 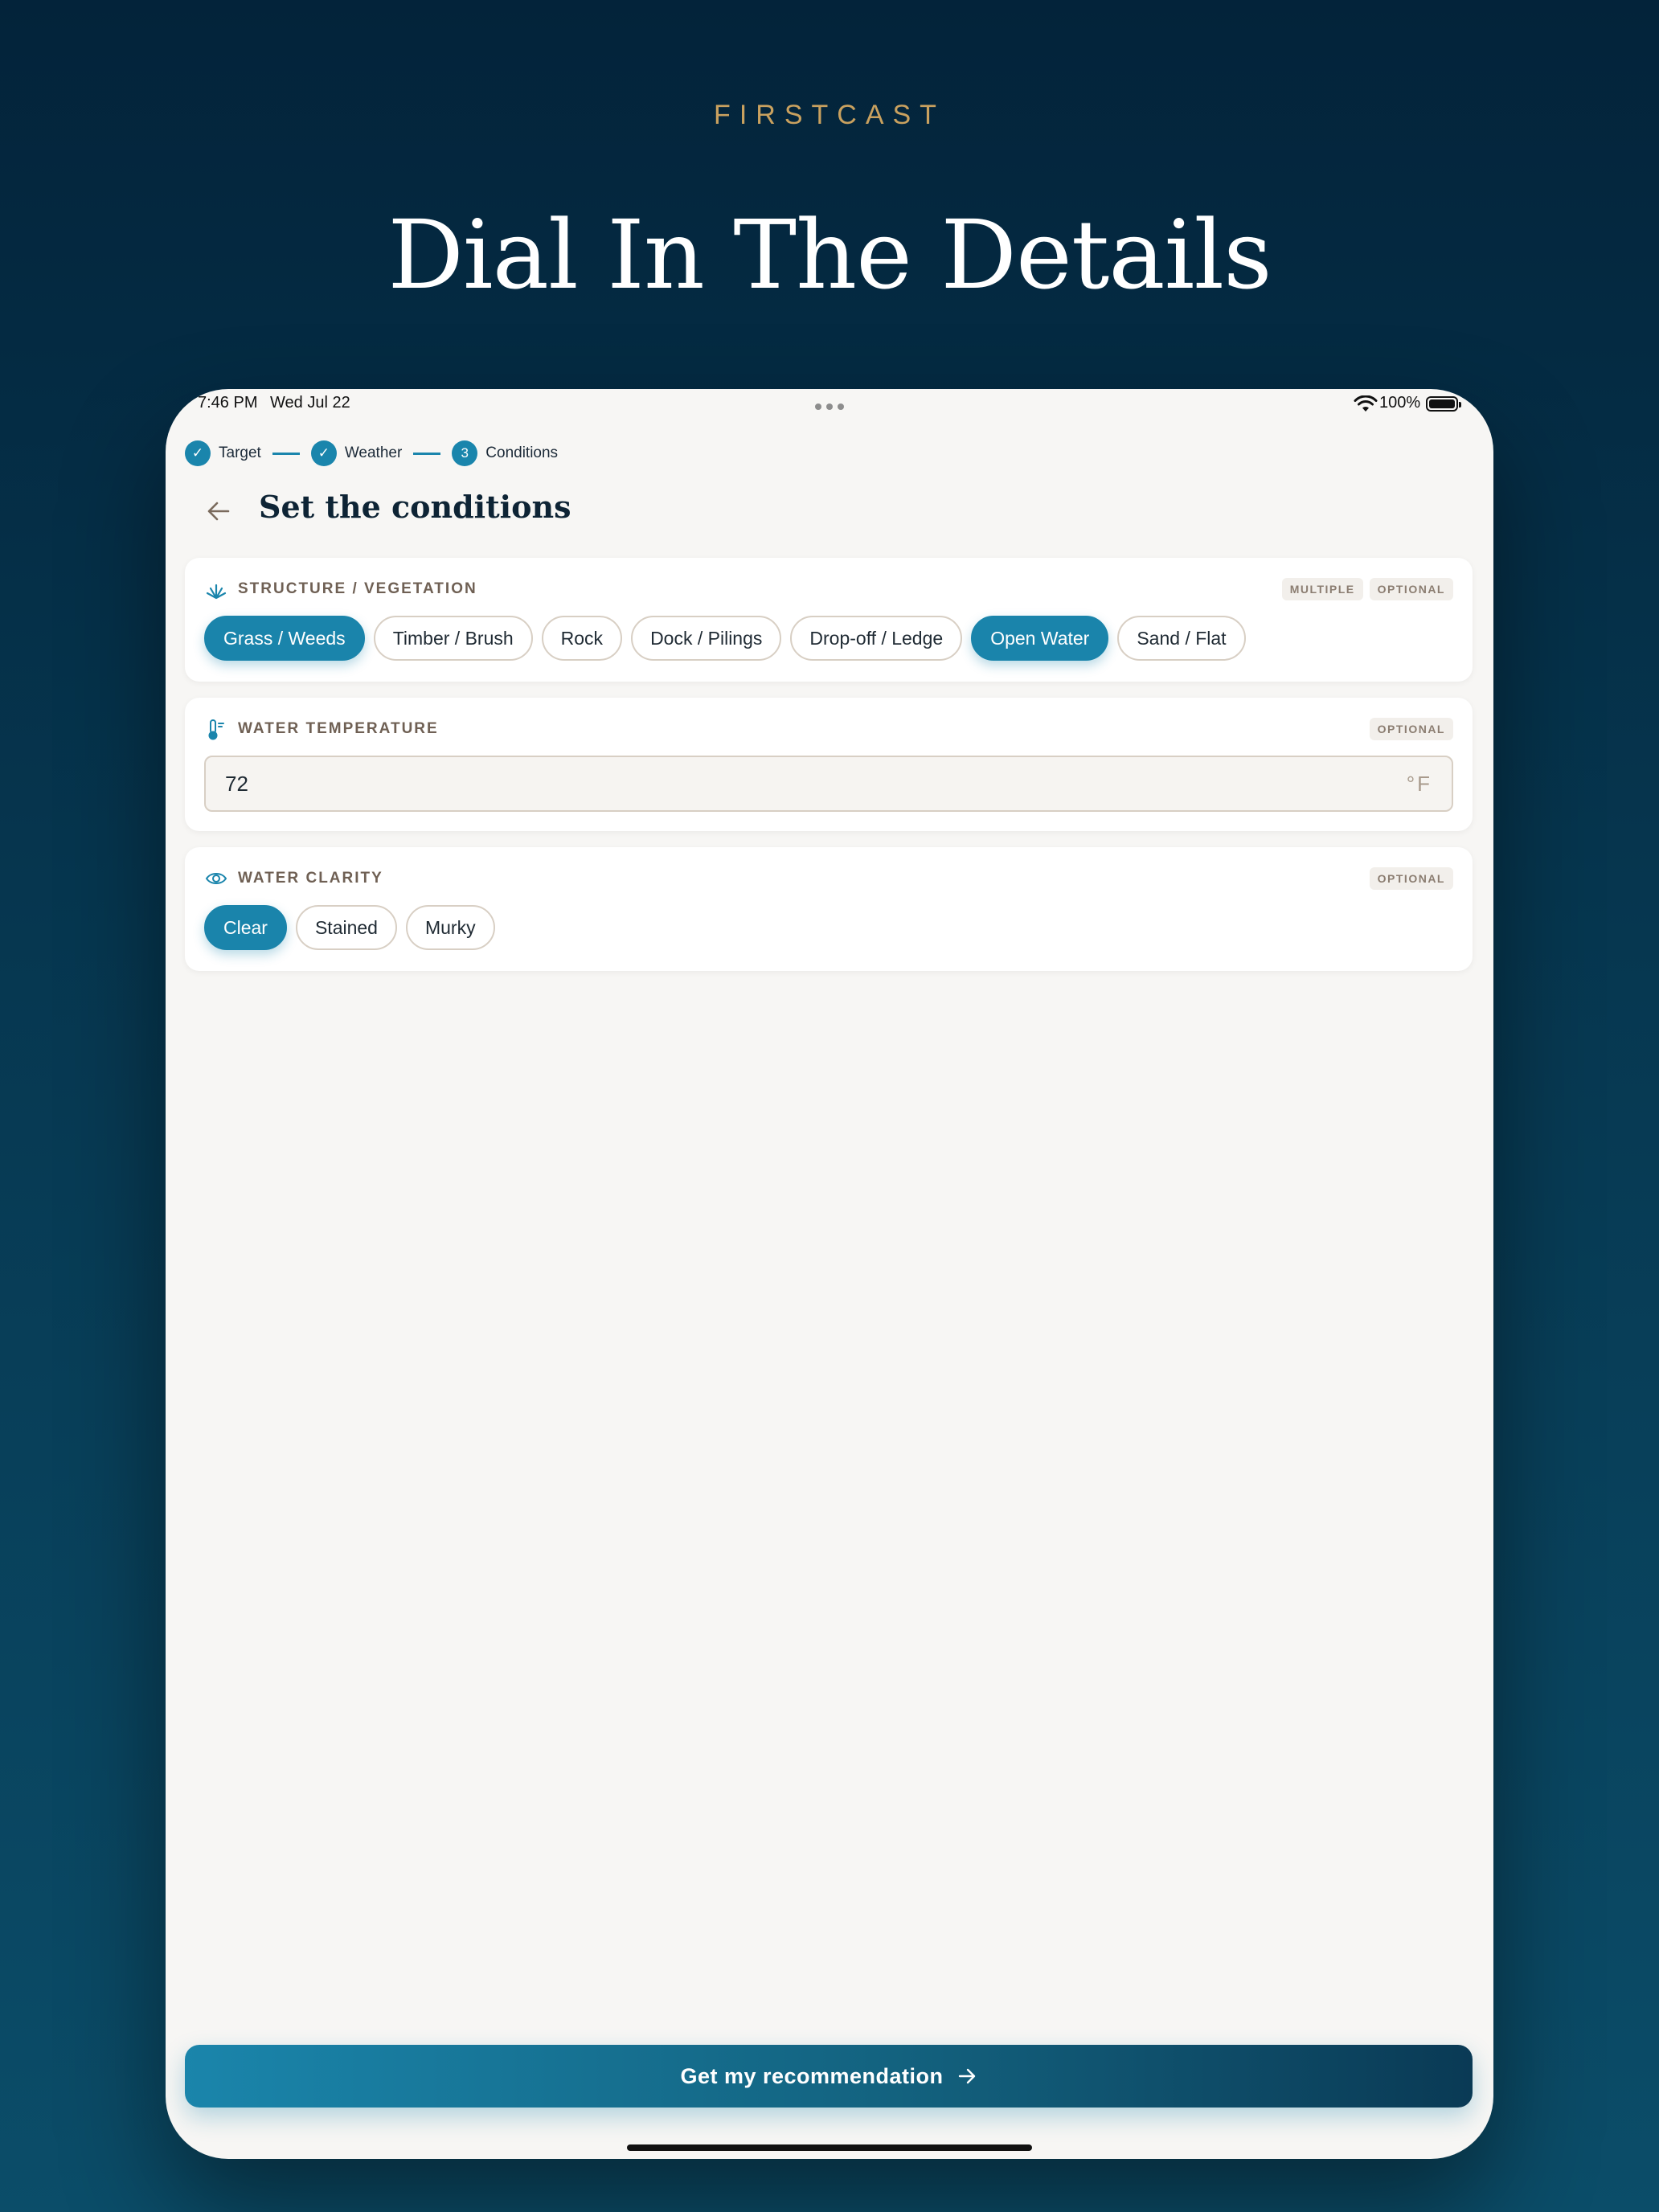 What do you see at coordinates (216, 589) in the screenshot?
I see `grass-icon` at bounding box center [216, 589].